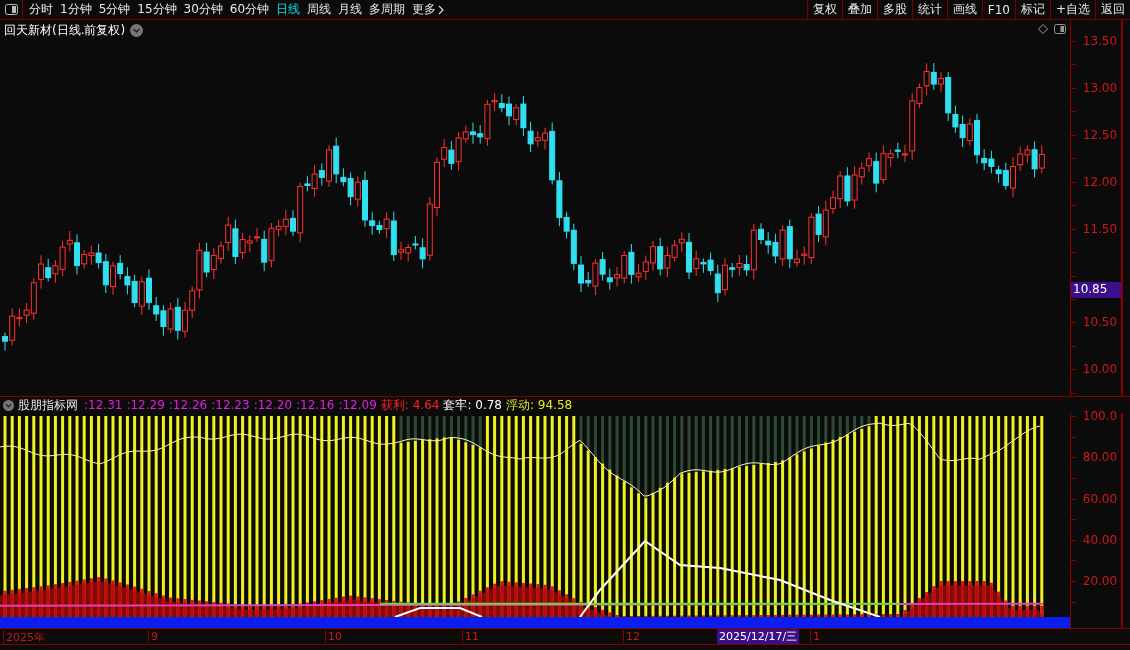 Image resolution: width=1130 pixels, height=650 pixels. I want to click on date-label: 9, so click(153, 636).